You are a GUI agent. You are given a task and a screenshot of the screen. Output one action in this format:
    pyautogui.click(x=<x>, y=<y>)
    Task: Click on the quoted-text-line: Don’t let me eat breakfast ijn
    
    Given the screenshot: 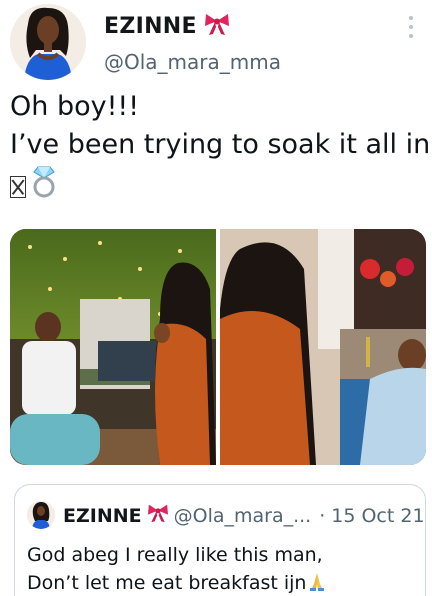 What is the action you would take?
    pyautogui.click(x=167, y=583)
    